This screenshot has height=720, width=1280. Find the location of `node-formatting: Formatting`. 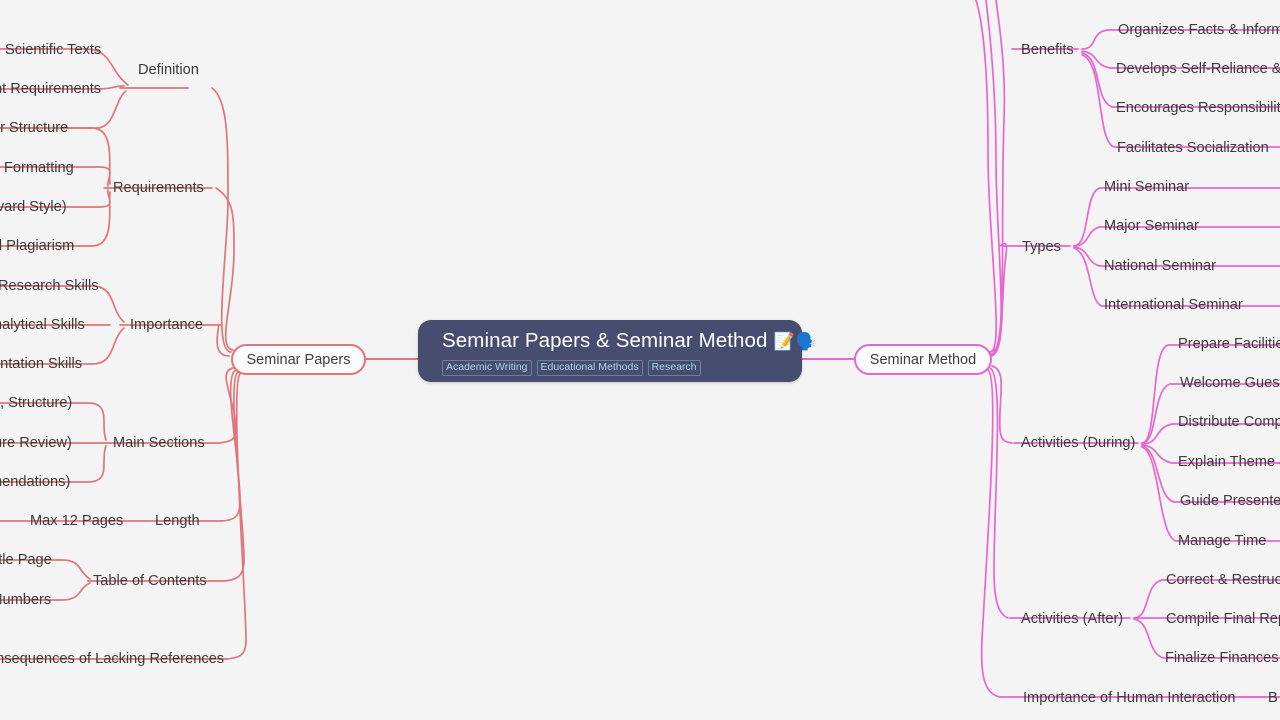

node-formatting: Formatting is located at coordinates (39, 168).